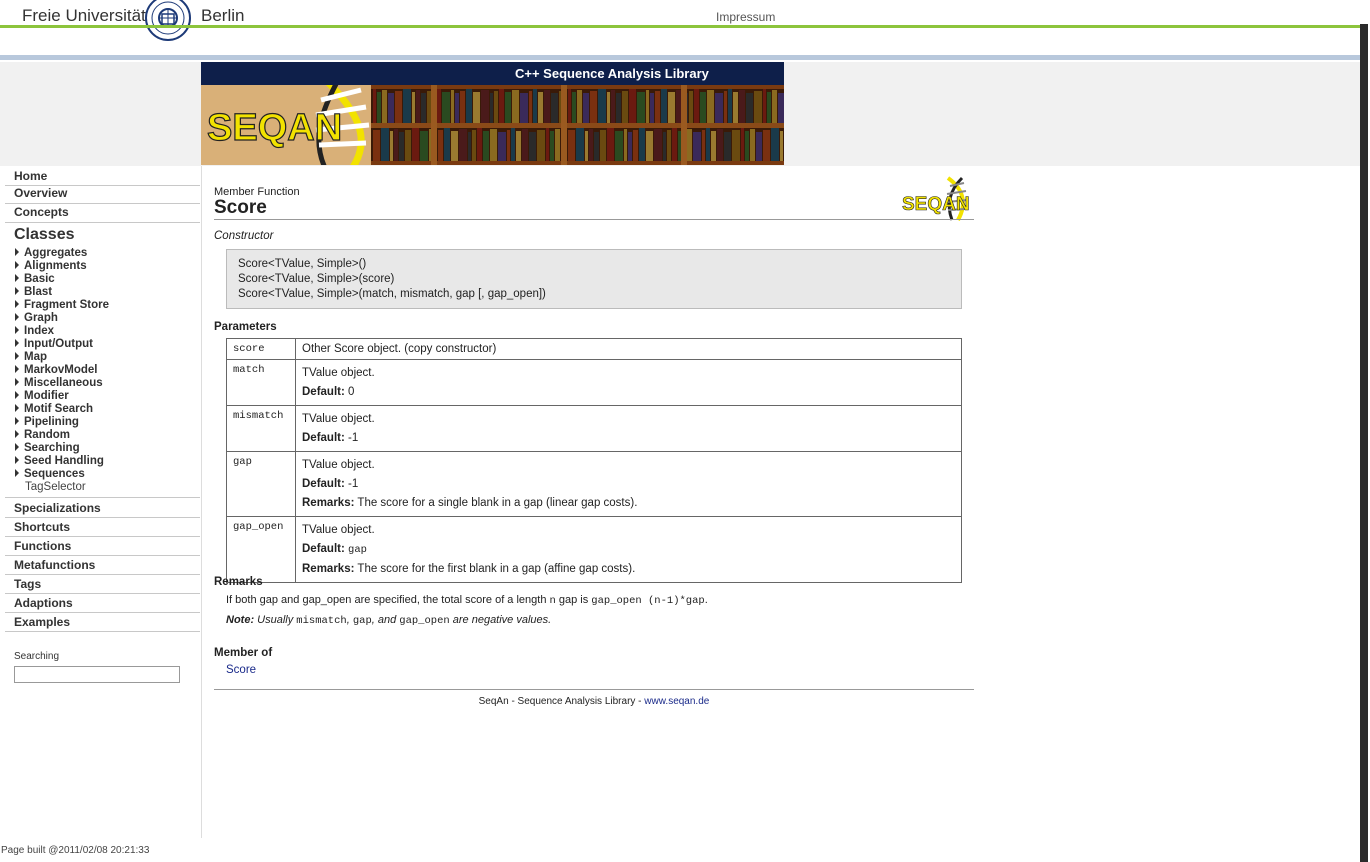 This screenshot has height=862, width=1370. Describe the element at coordinates (59, 383) in the screenshot. I see `class-miscellaneous: Miscellaneous` at that location.